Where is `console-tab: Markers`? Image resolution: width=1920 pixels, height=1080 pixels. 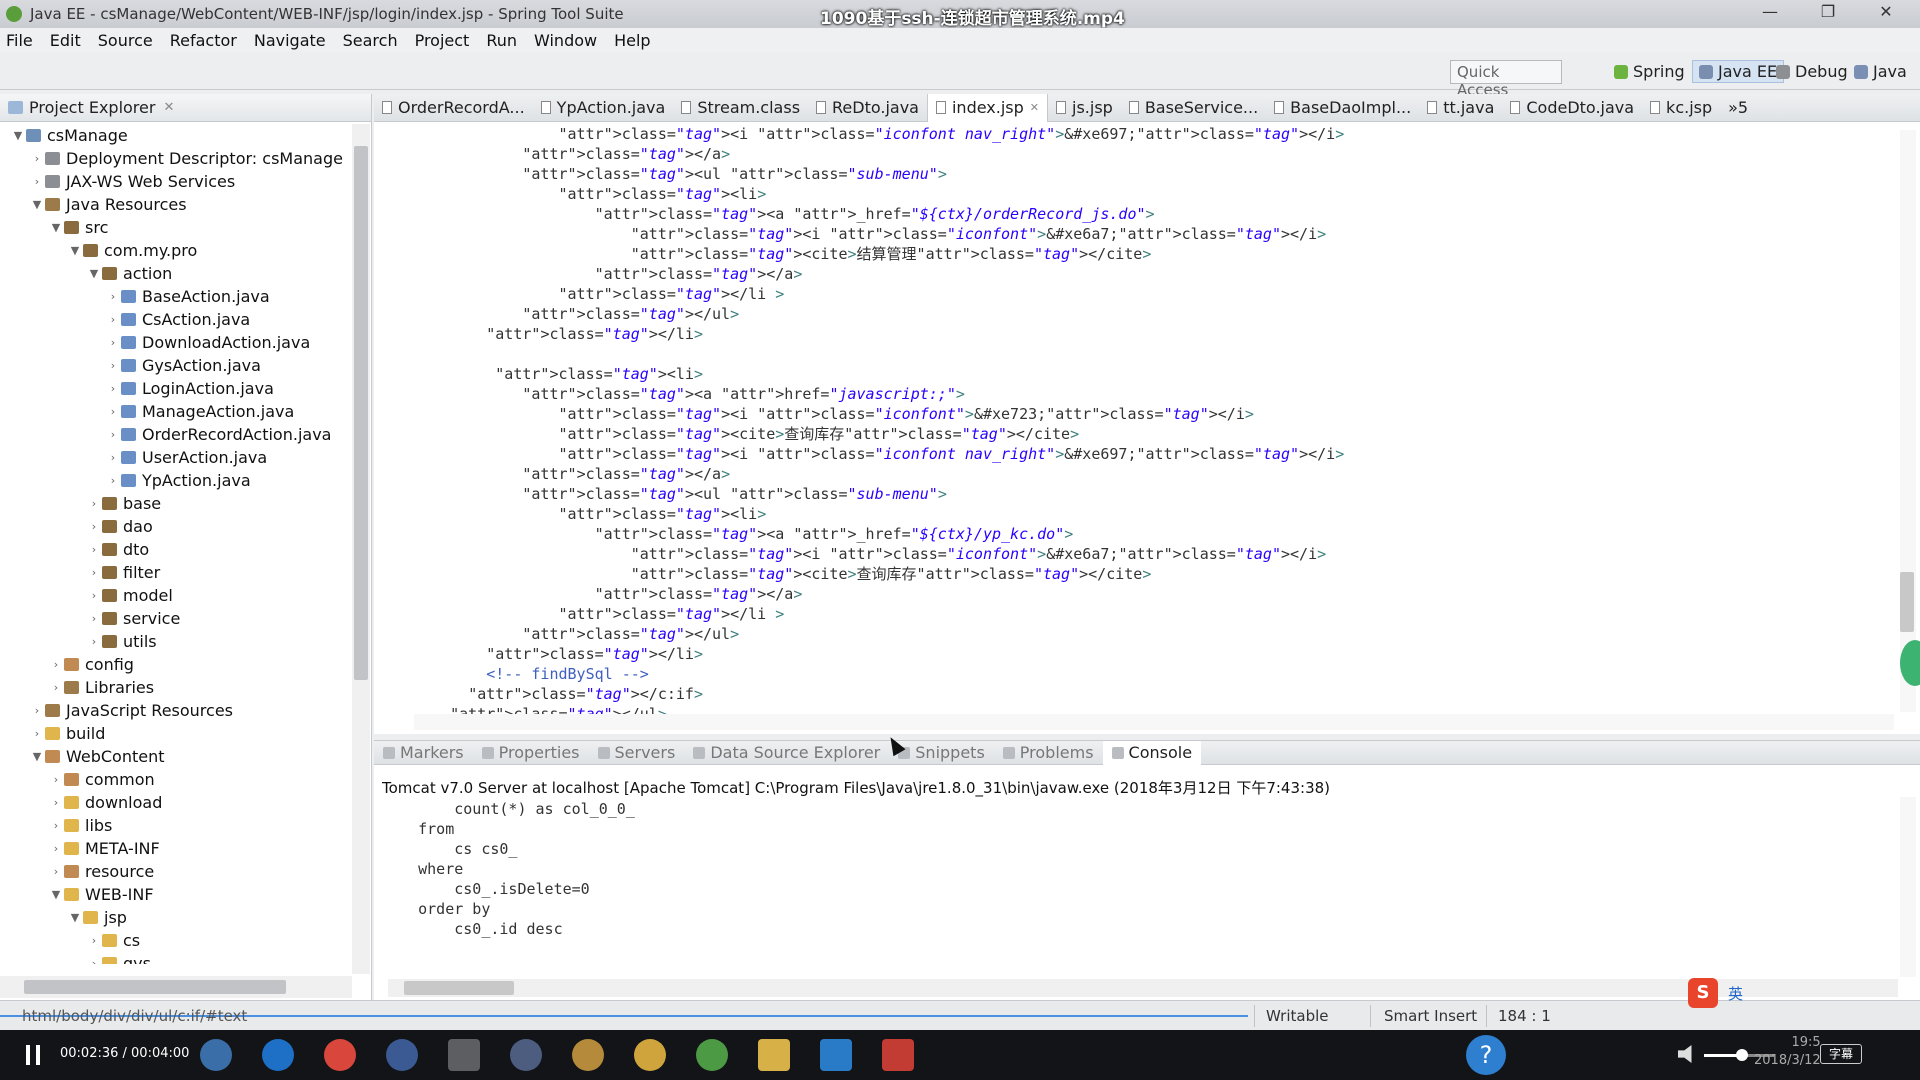
console-tab: Markers is located at coordinates (423, 752).